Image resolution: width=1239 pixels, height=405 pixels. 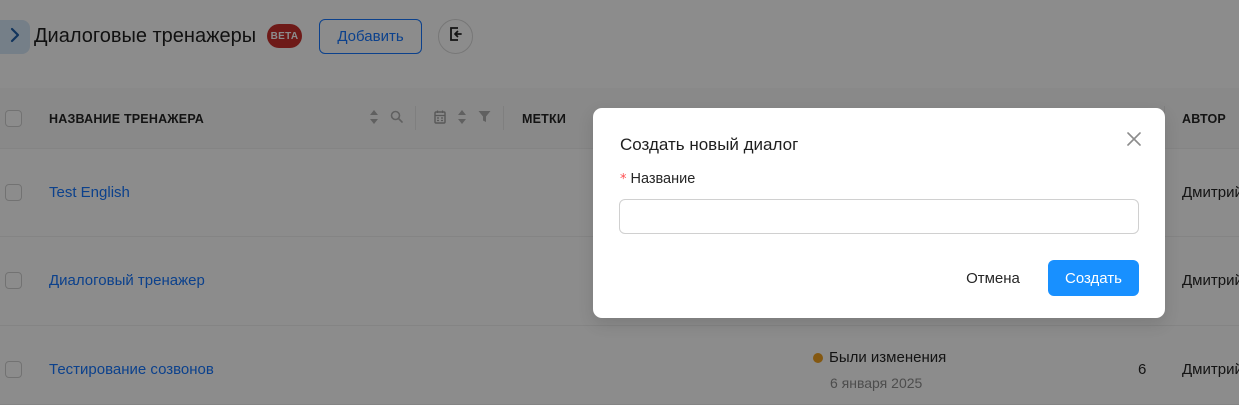 I want to click on required-mark: *, so click(x=623, y=179).